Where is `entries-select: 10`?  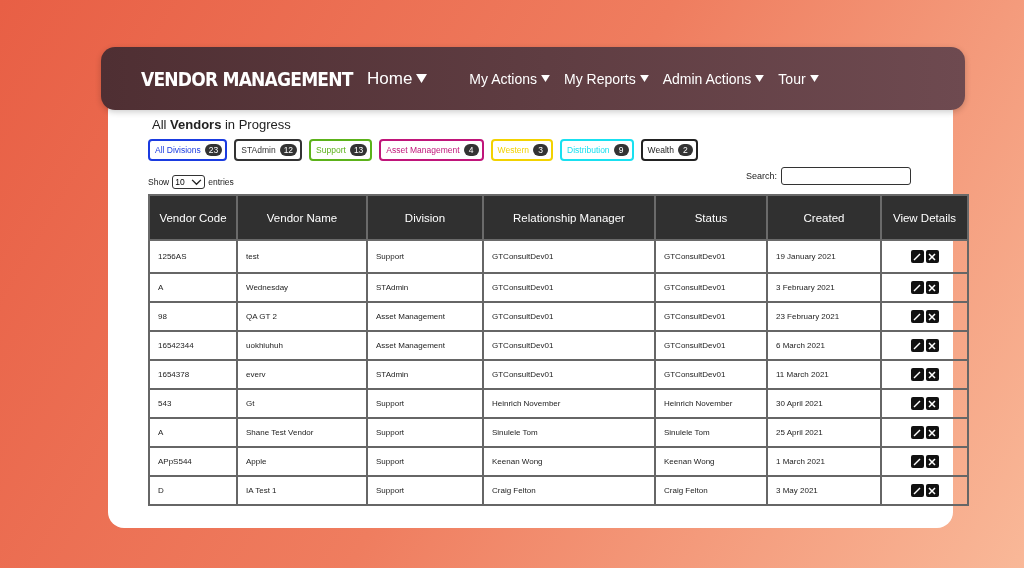
entries-select: 10 is located at coordinates (189, 182).